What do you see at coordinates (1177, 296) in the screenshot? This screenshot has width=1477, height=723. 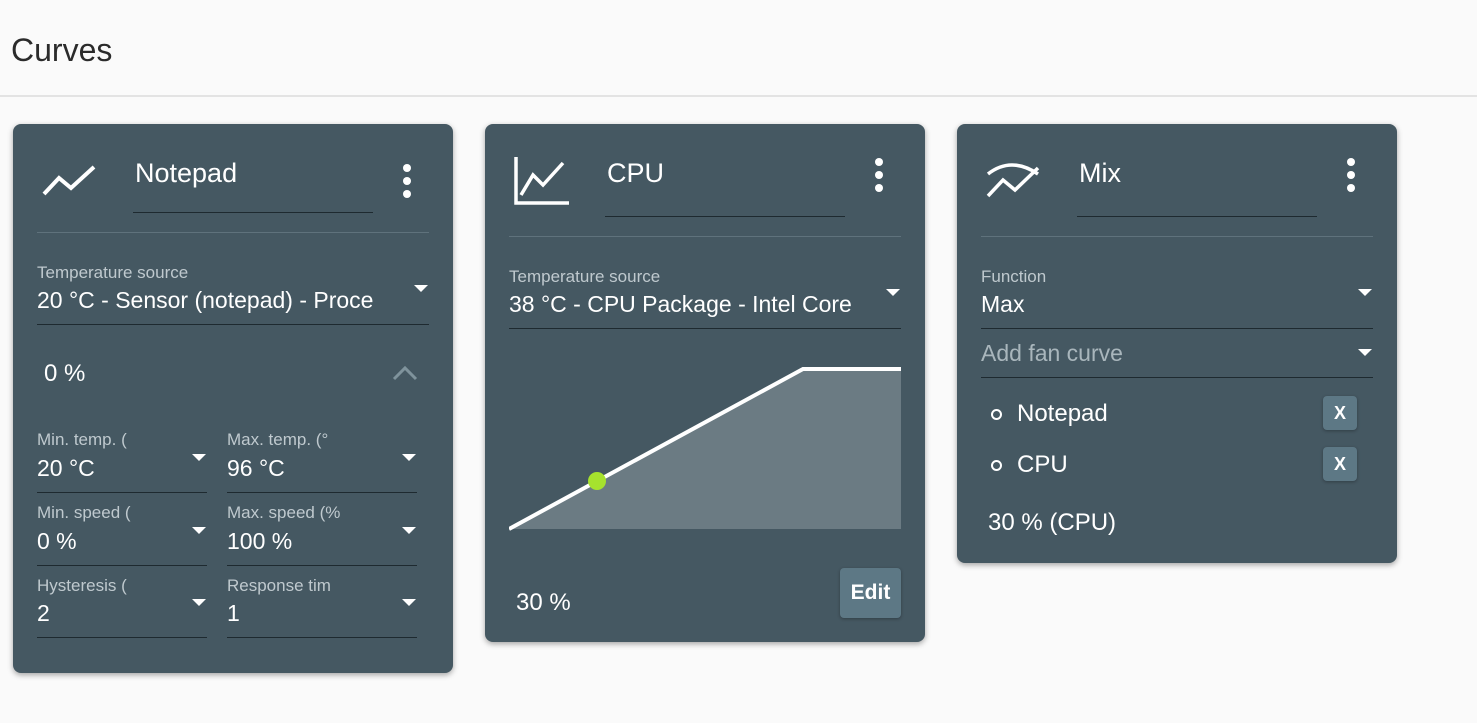 I see `function-select: Function Max` at bounding box center [1177, 296].